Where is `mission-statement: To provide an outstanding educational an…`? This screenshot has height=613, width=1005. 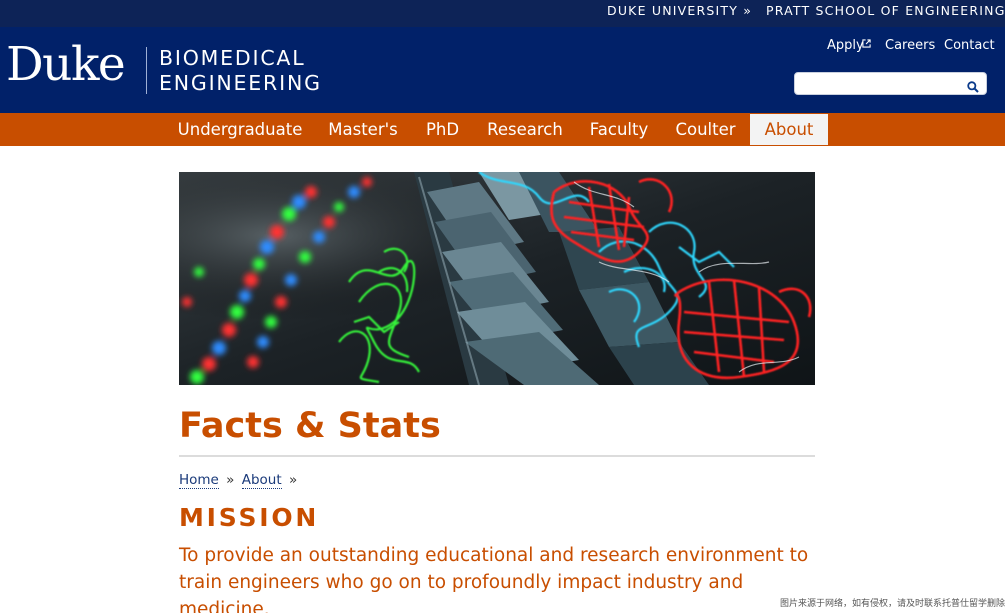 mission-statement: To provide an outstanding educational an… is located at coordinates (494, 579).